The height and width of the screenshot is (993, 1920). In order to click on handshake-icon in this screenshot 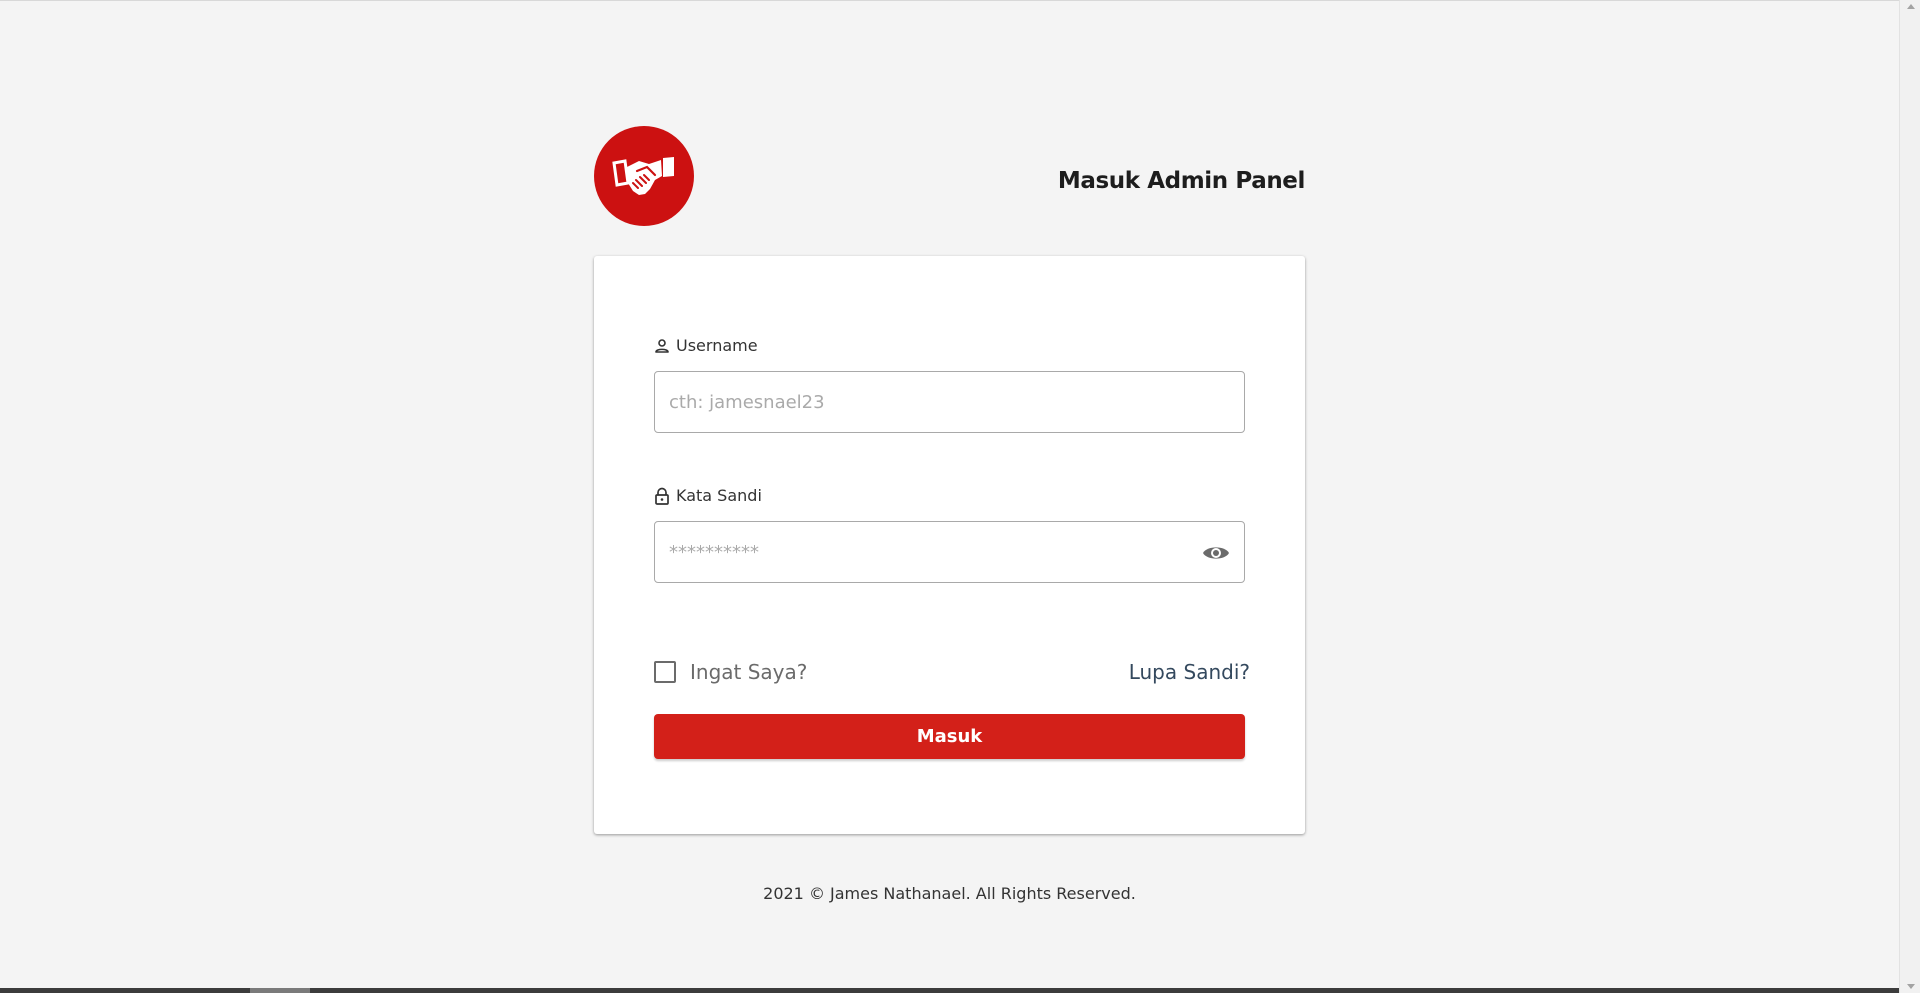, I will do `click(643, 176)`.